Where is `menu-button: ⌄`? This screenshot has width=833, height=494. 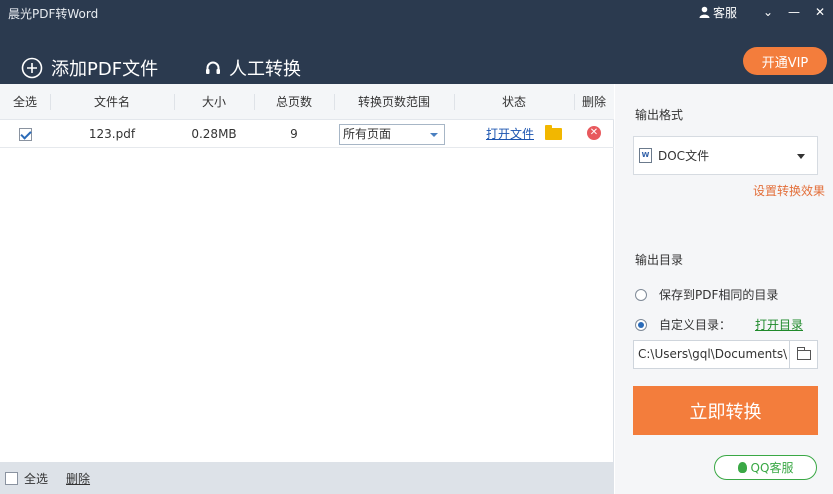
menu-button: ⌄ is located at coordinates (768, 12).